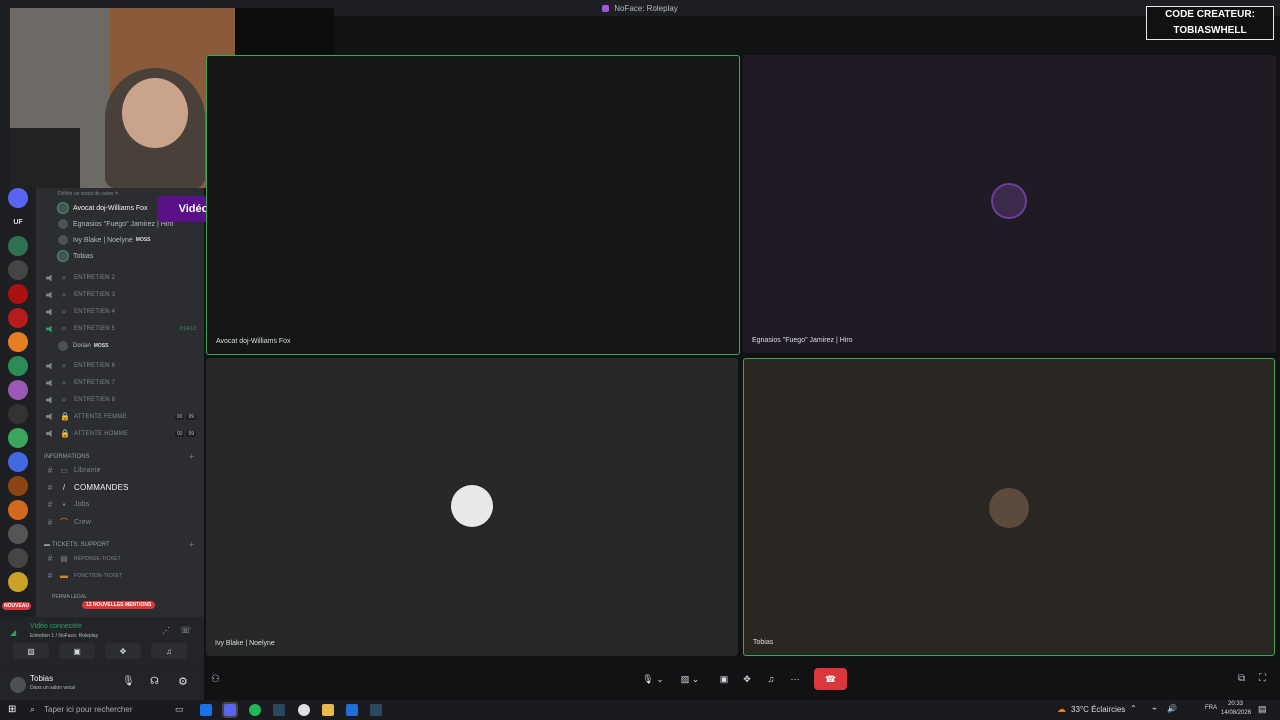  Describe the element at coordinates (1241, 678) in the screenshot. I see `popout-icon: ⧉` at that location.